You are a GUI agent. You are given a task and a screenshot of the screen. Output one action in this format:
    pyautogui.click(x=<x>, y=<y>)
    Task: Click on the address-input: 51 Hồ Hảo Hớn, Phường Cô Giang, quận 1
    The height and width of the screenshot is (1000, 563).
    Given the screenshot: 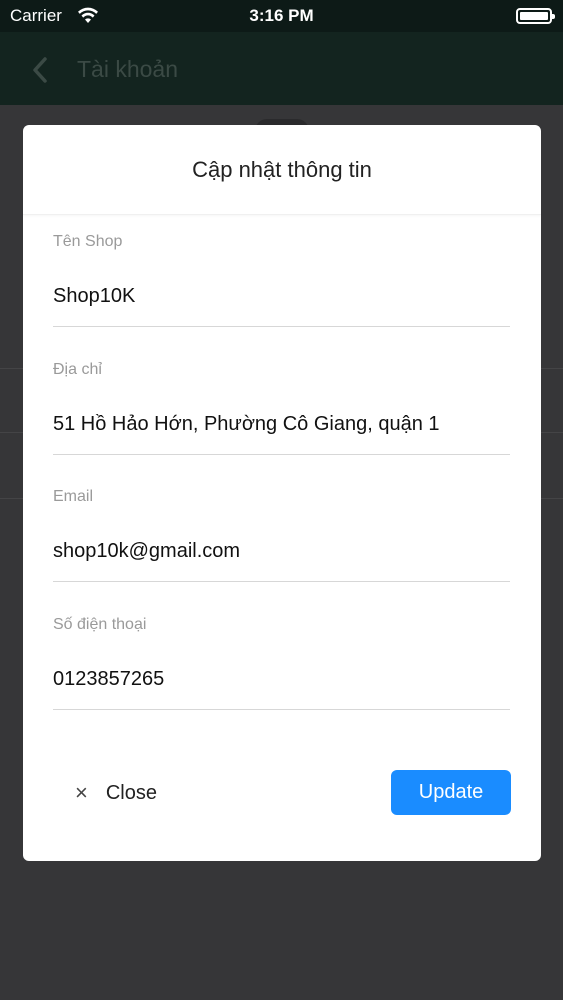 What is the action you would take?
    pyautogui.click(x=281, y=424)
    